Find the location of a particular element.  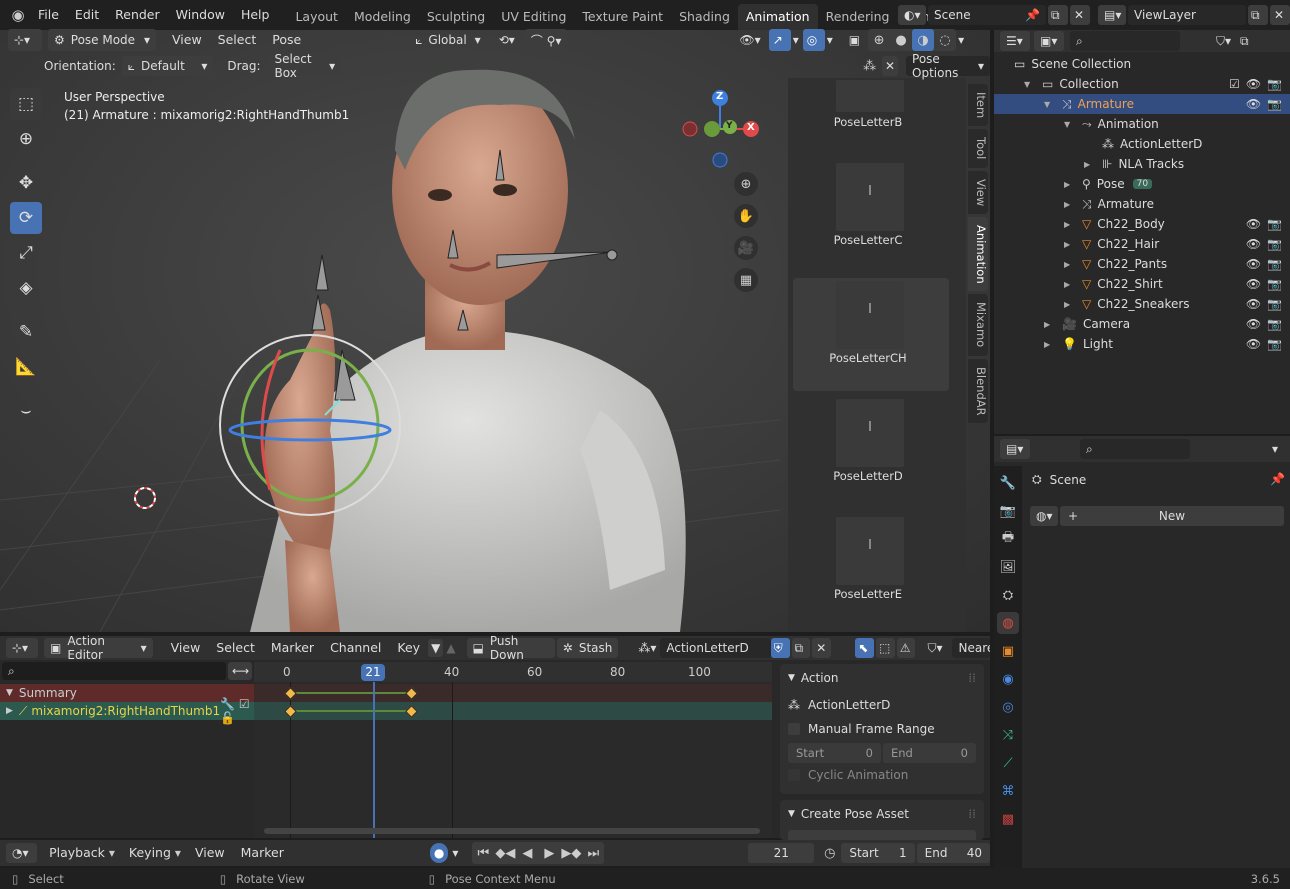

current-frame-field: 21 is located at coordinates (781, 853).